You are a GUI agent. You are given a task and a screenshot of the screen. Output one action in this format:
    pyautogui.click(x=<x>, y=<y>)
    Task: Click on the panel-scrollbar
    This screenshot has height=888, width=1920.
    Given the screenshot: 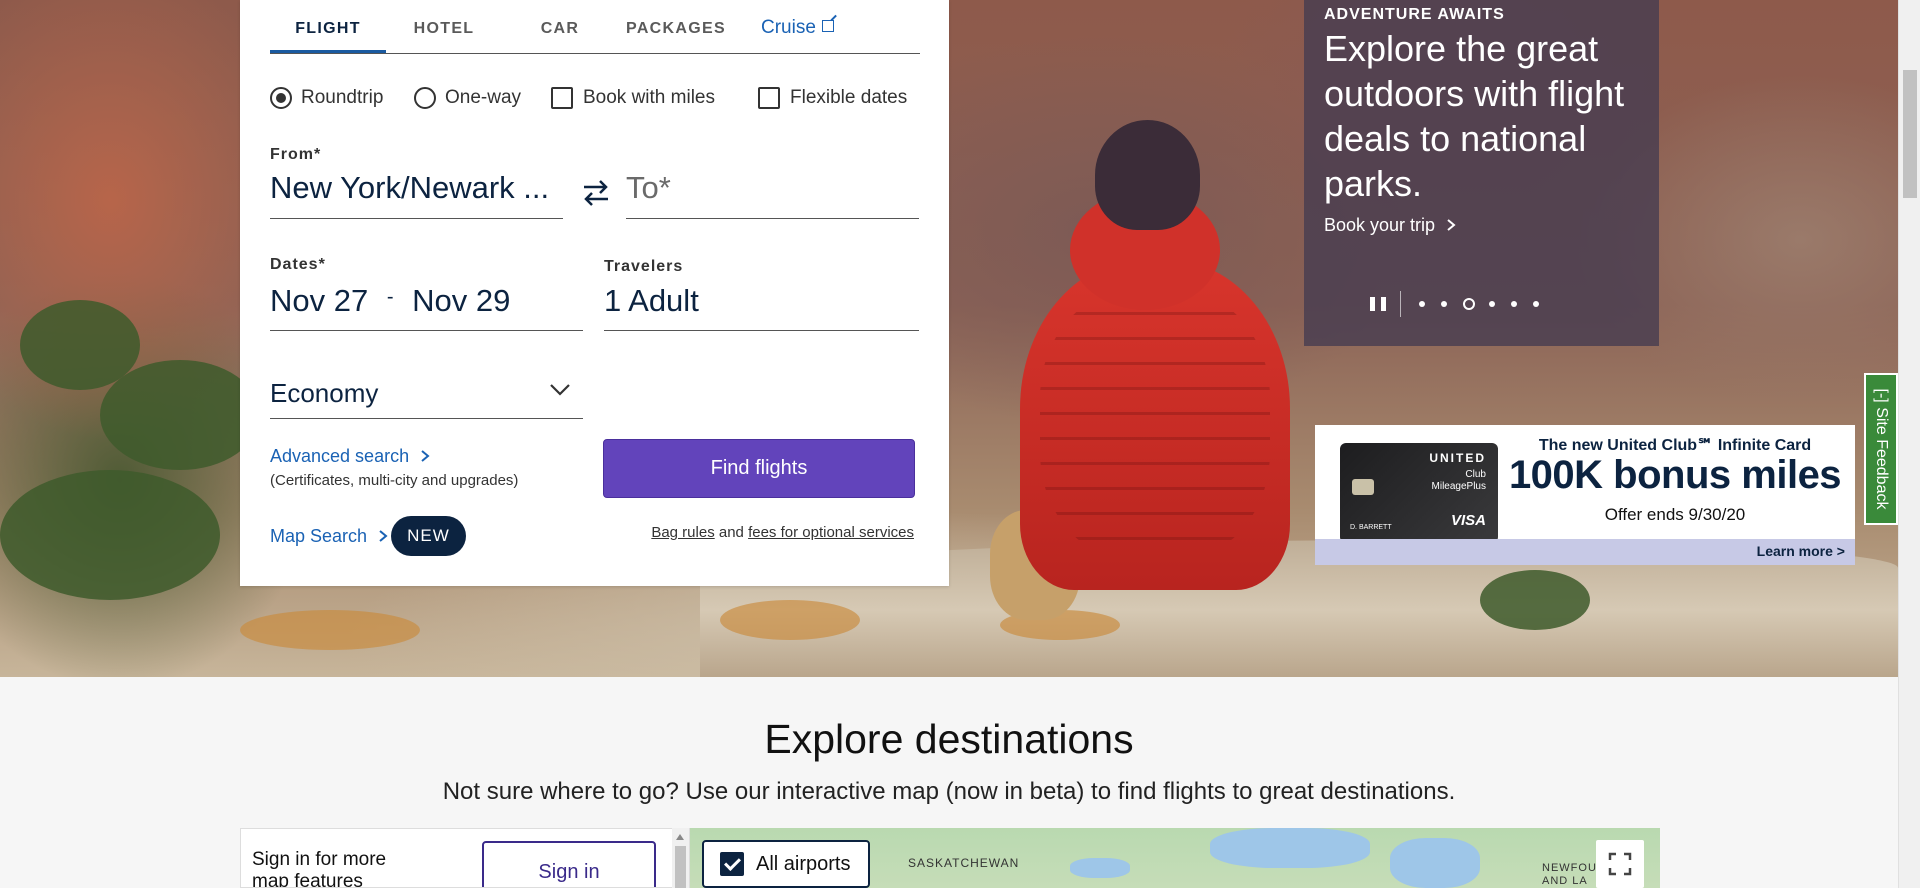 What is the action you would take?
    pyautogui.click(x=680, y=858)
    